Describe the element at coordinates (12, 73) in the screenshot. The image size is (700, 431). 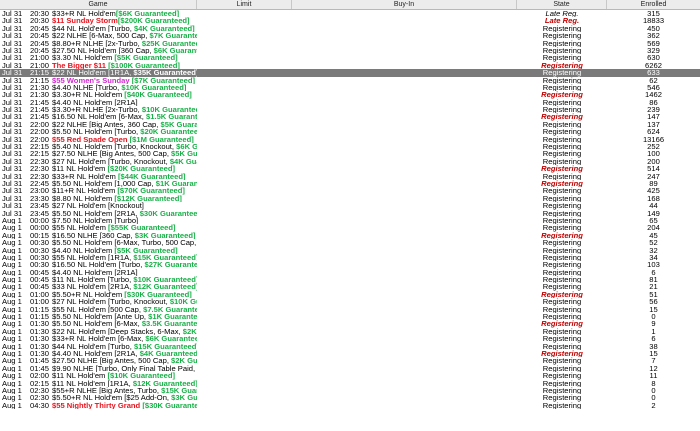
I see `row-date: Jul 31` at that location.